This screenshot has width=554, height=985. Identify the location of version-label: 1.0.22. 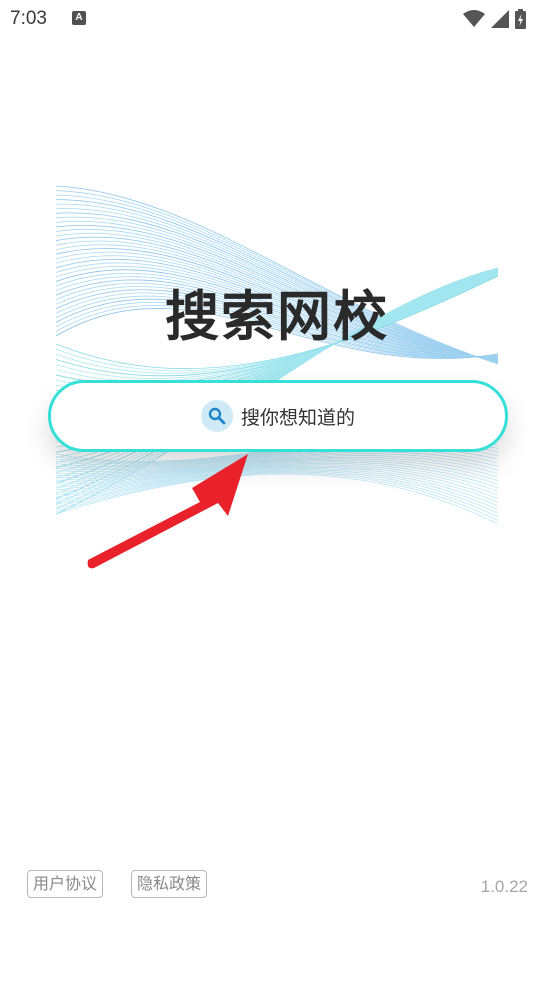
(504, 886).